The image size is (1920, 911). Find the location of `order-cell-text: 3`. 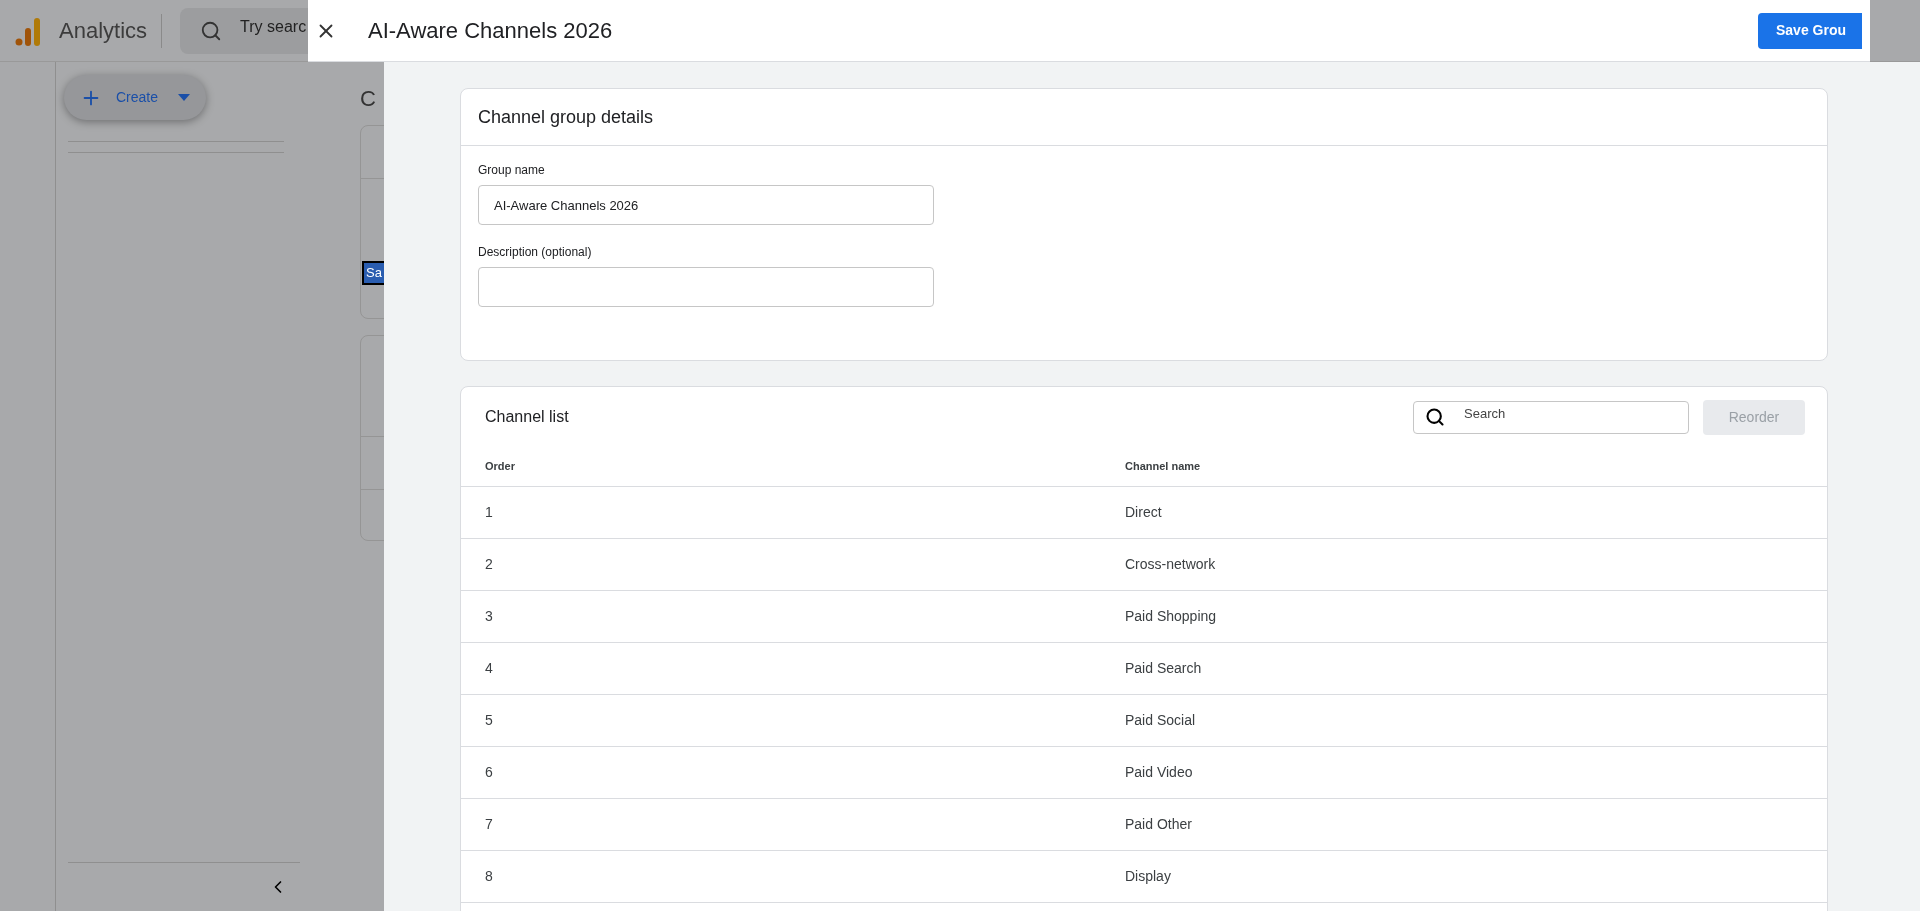

order-cell-text: 3 is located at coordinates (489, 616).